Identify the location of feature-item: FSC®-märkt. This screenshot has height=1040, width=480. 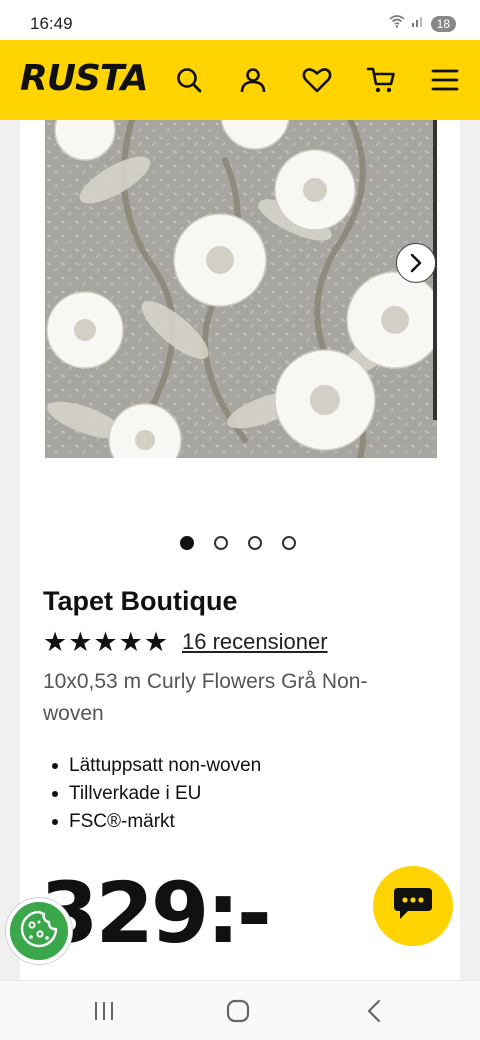
(156, 822).